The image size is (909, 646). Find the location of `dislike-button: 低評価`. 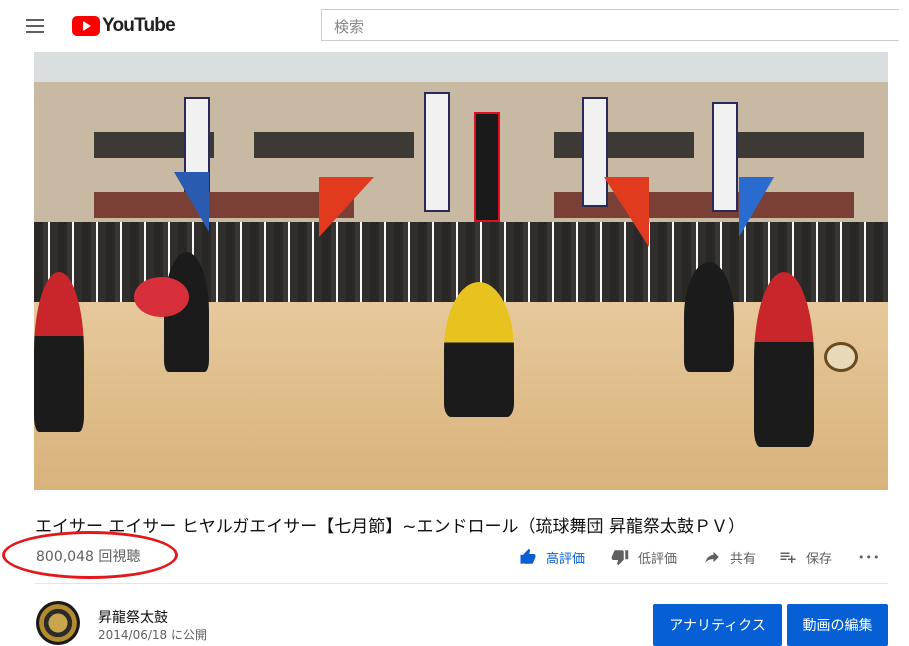

dislike-button: 低評価 is located at coordinates (643, 557).